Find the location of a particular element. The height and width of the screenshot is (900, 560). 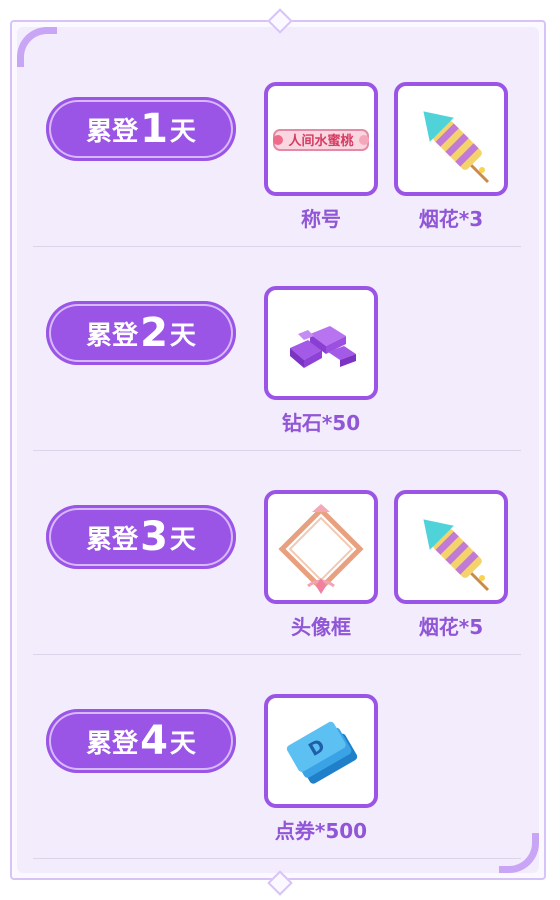

reward-item-avatar-frame: 头像框 is located at coordinates (321, 565).